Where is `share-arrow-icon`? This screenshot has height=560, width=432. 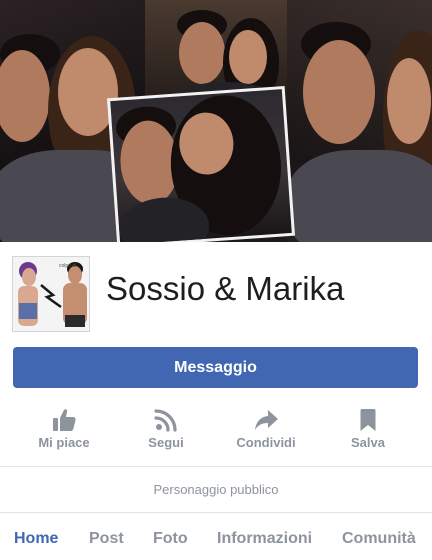 share-arrow-icon is located at coordinates (266, 420).